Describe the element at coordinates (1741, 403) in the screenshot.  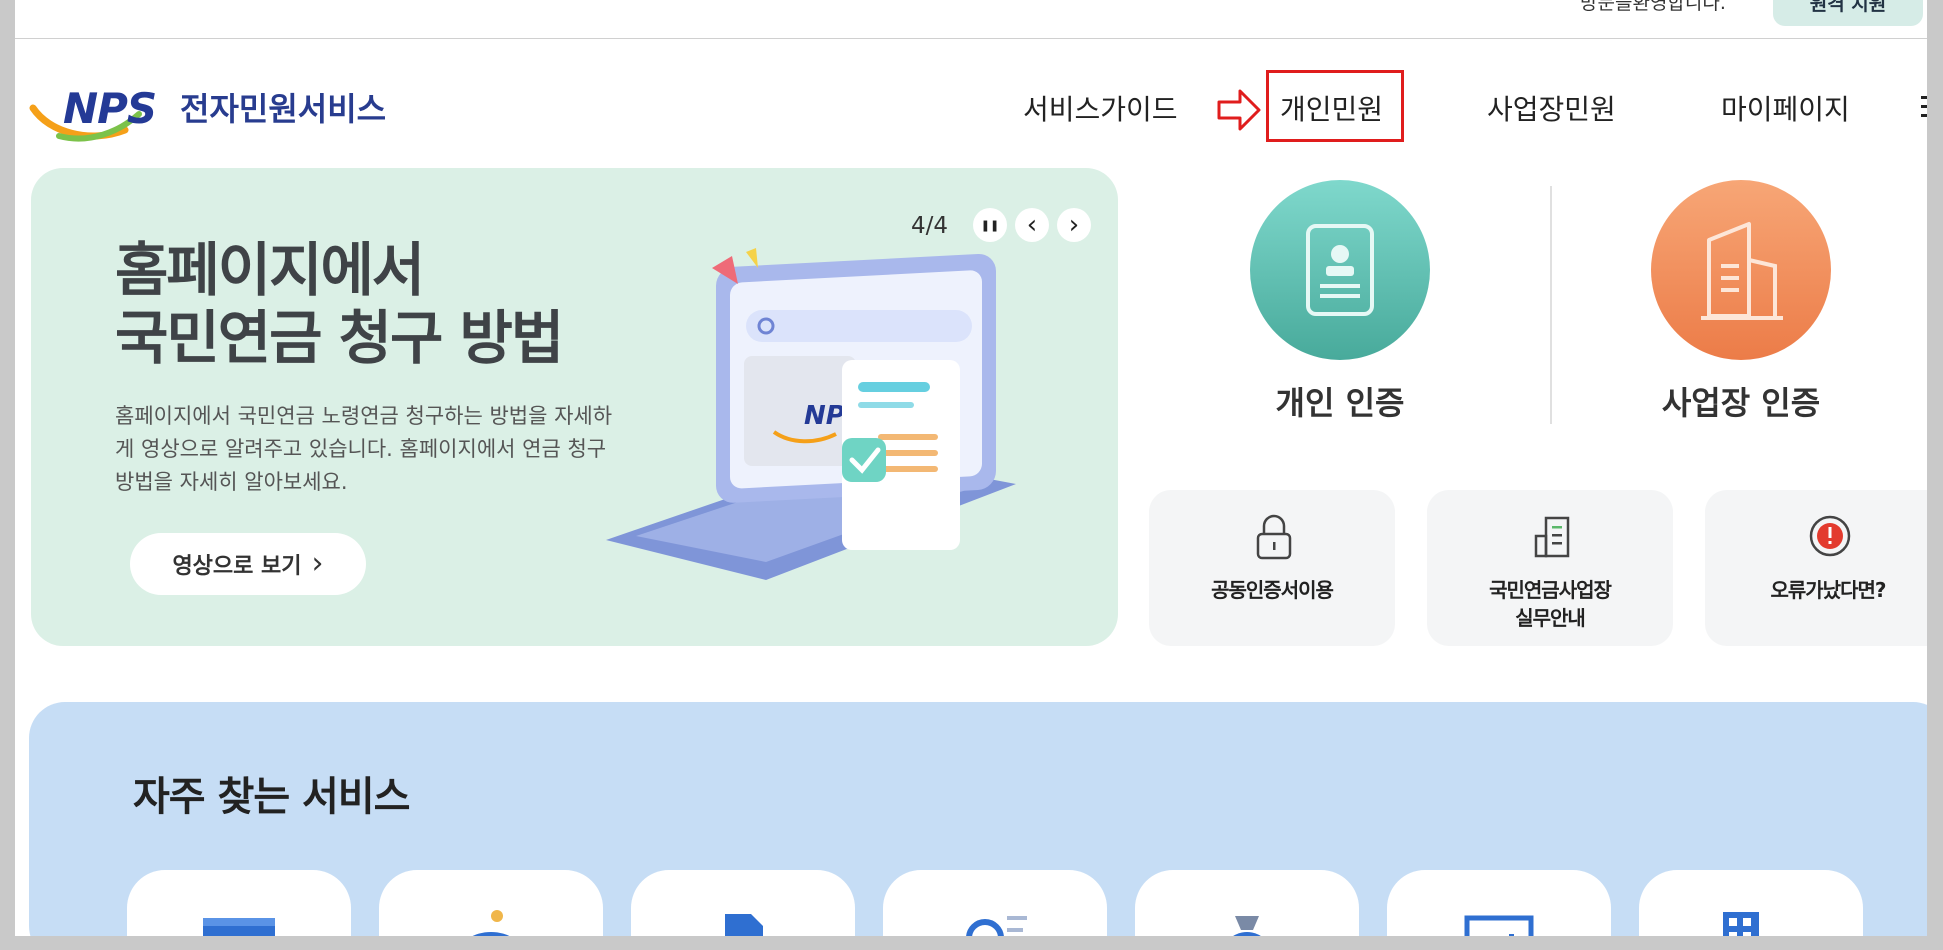
I see `business-auth-label: 사업장 인증` at that location.